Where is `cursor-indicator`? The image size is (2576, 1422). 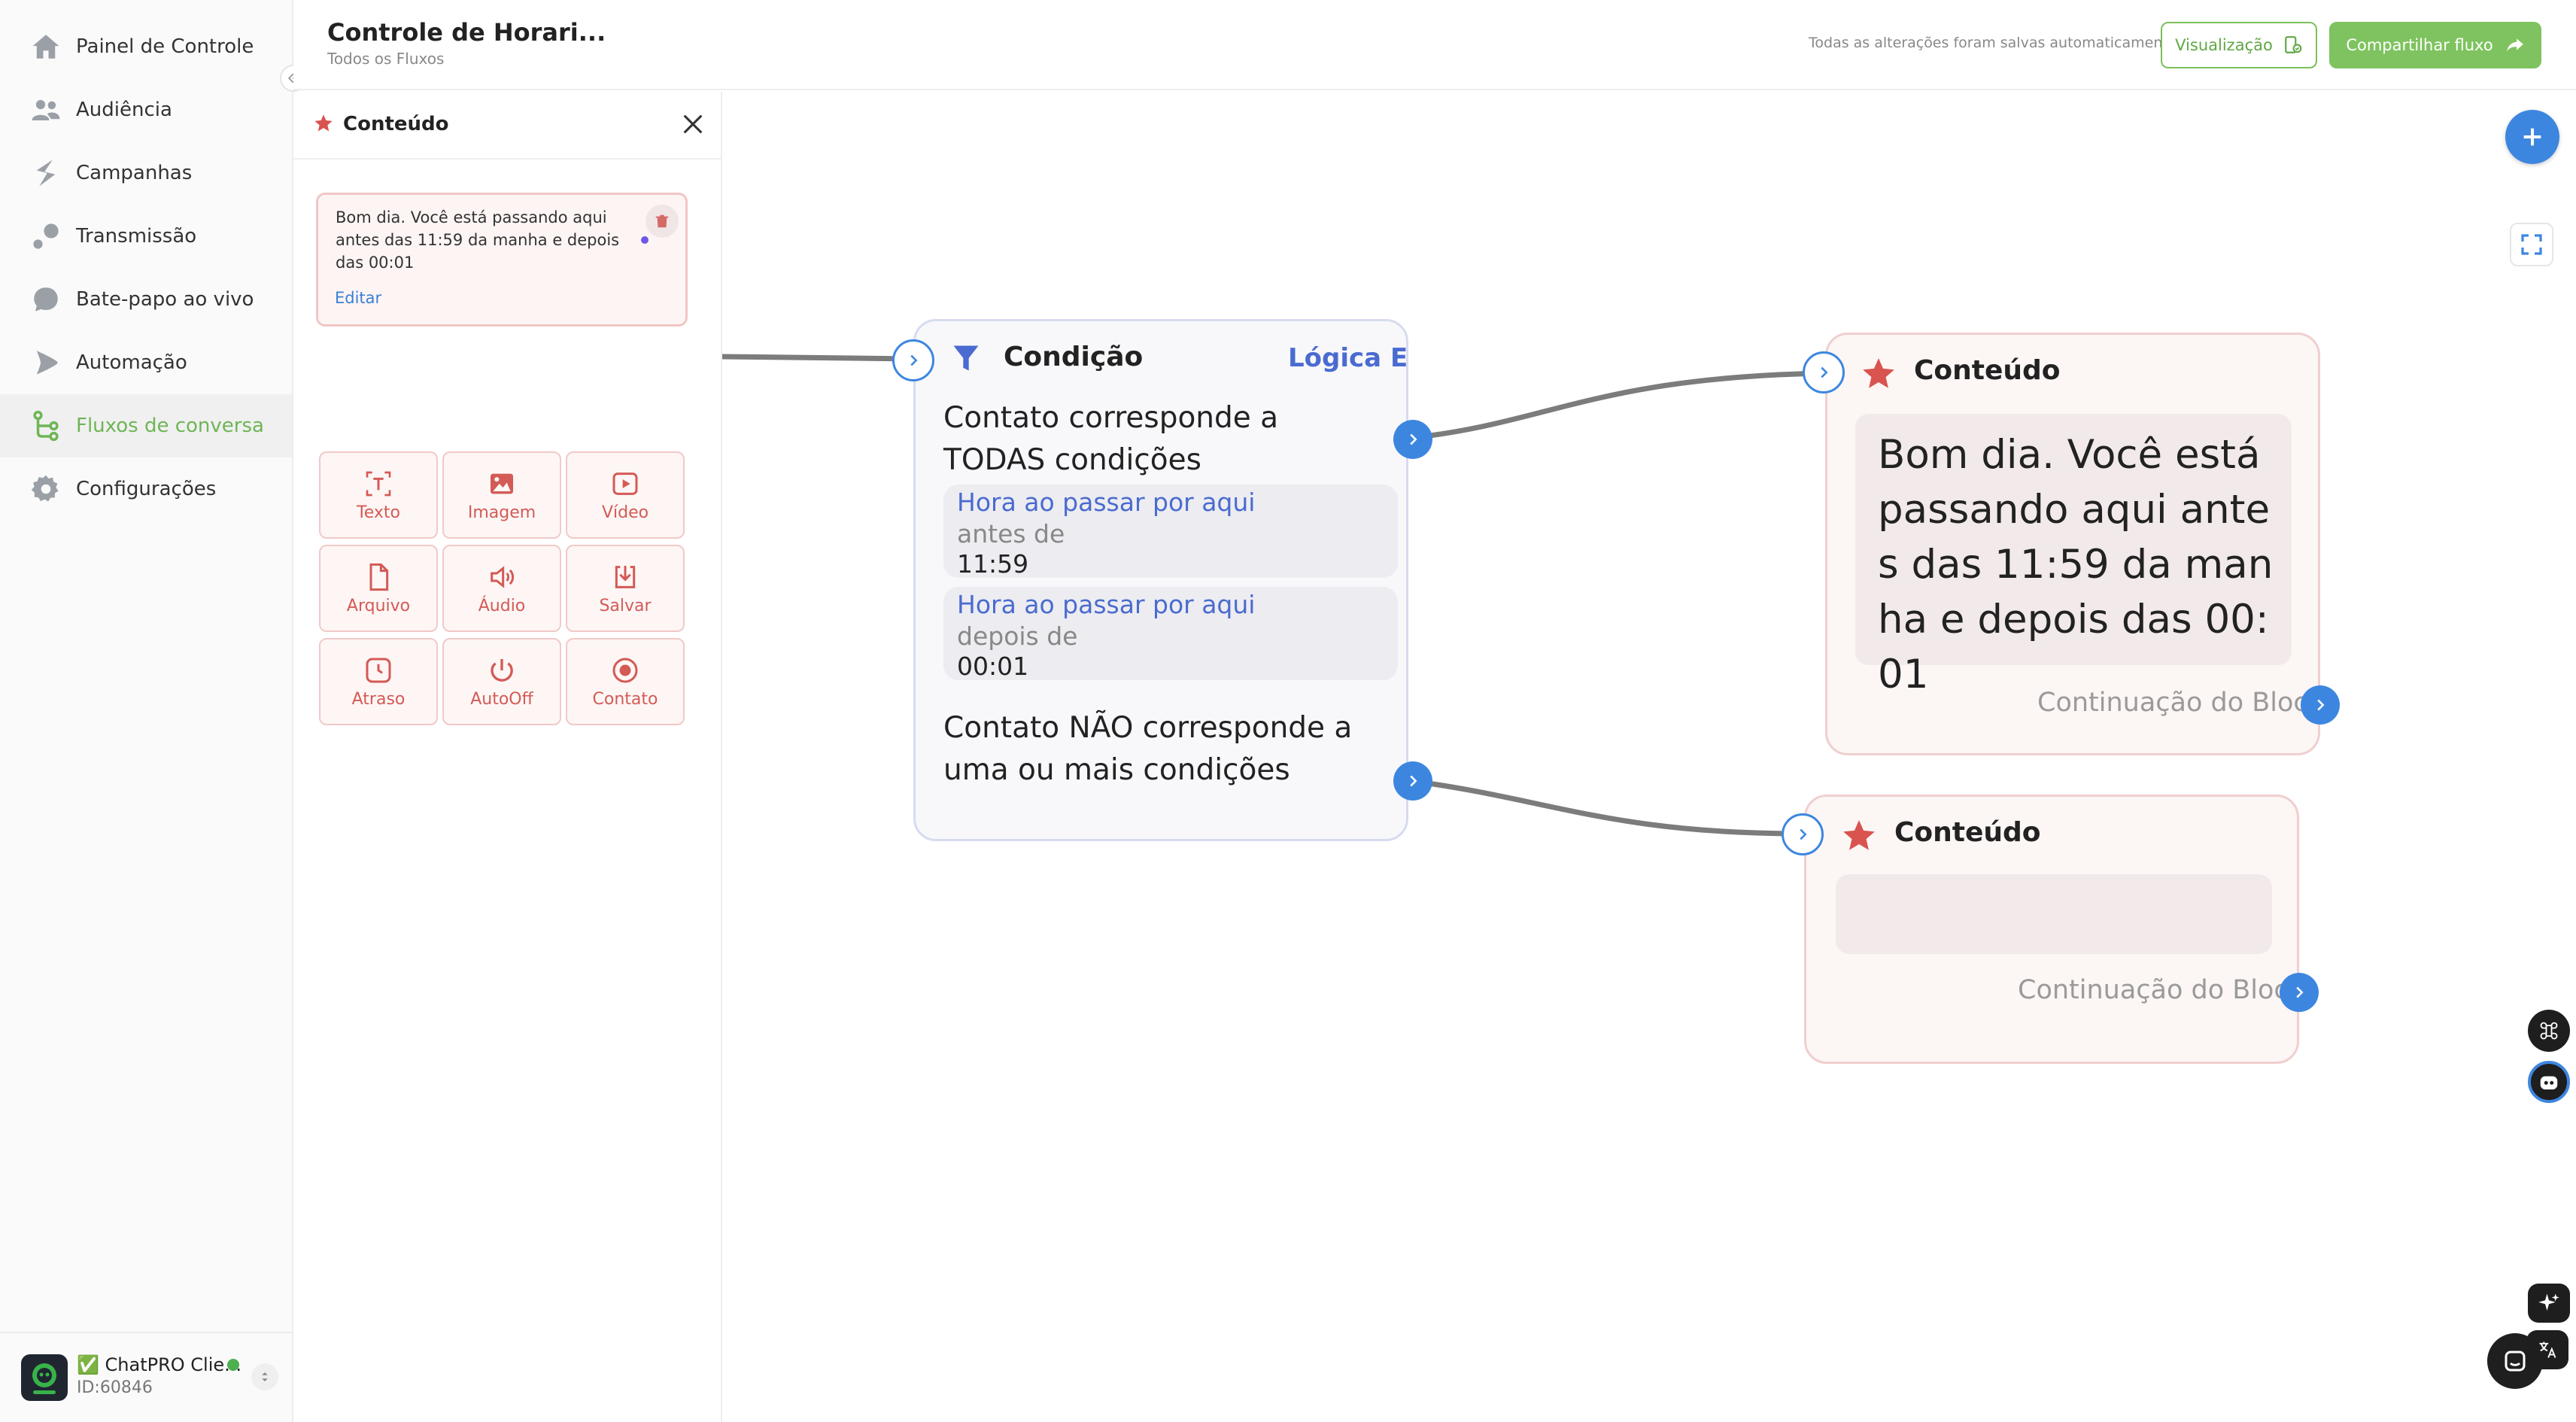
cursor-indicator is located at coordinates (645, 240).